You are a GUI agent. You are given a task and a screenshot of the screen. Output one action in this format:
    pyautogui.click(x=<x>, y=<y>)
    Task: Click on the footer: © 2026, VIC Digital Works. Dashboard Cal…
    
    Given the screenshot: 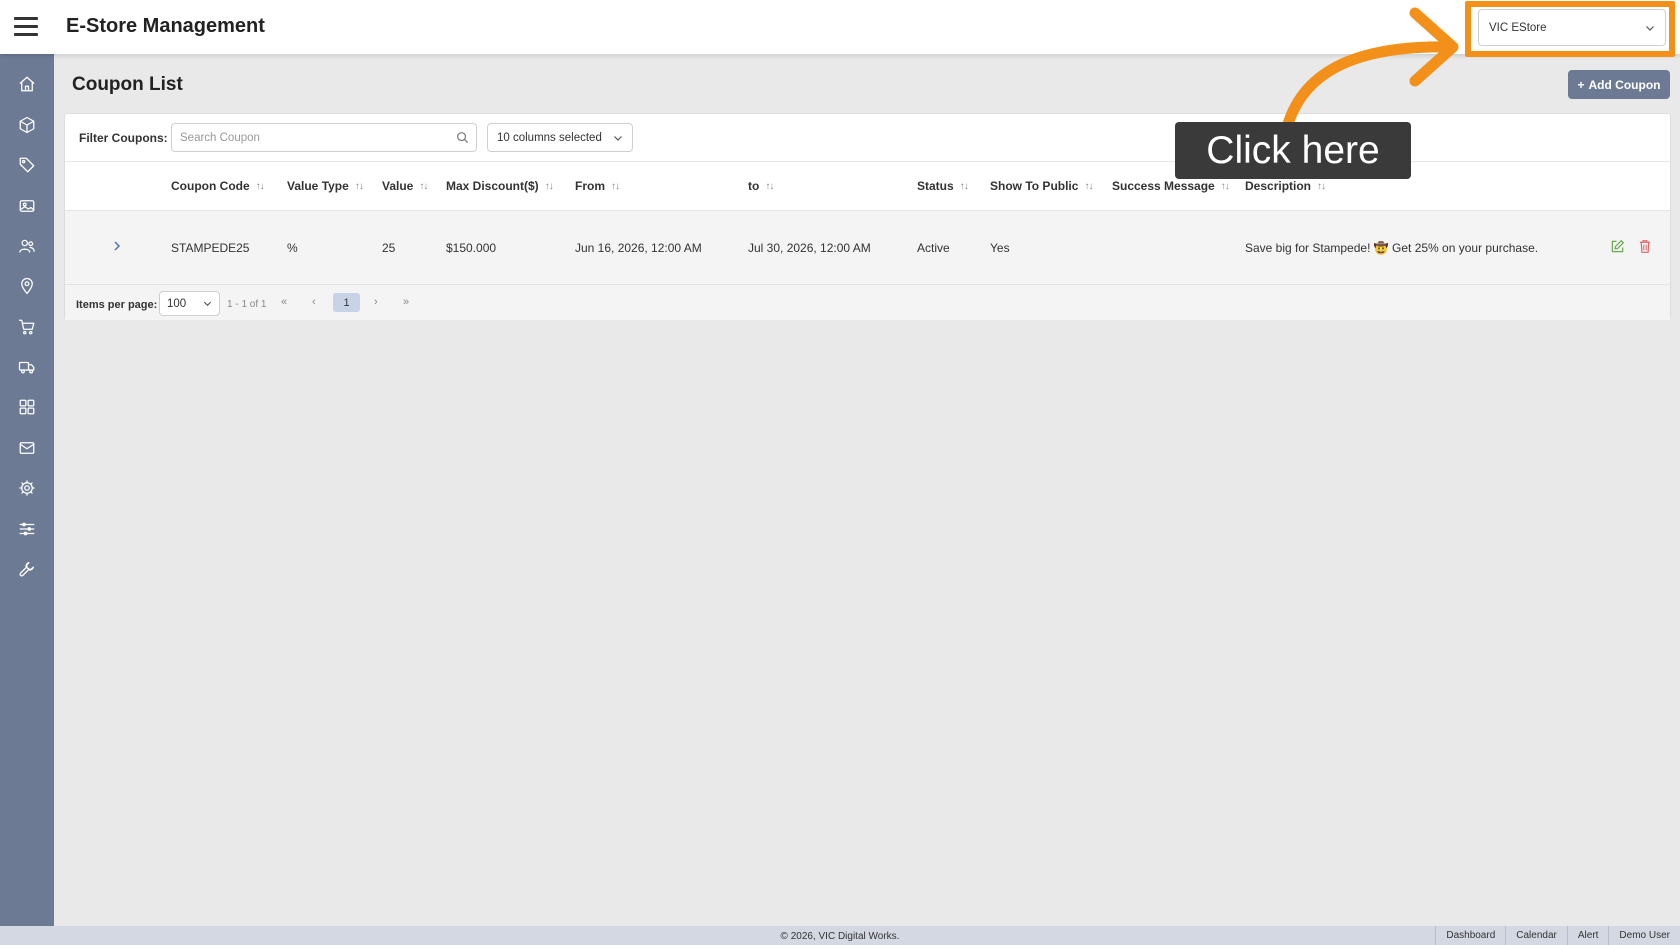 What is the action you would take?
    pyautogui.click(x=840, y=935)
    